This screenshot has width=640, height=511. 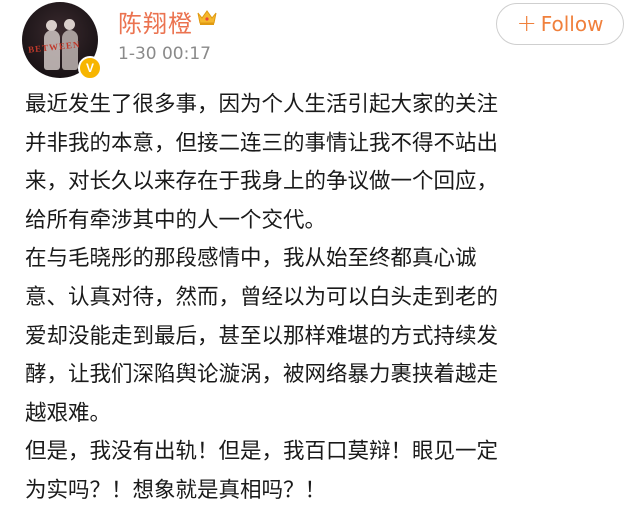 I want to click on follow-button-label: Follow, so click(x=572, y=24).